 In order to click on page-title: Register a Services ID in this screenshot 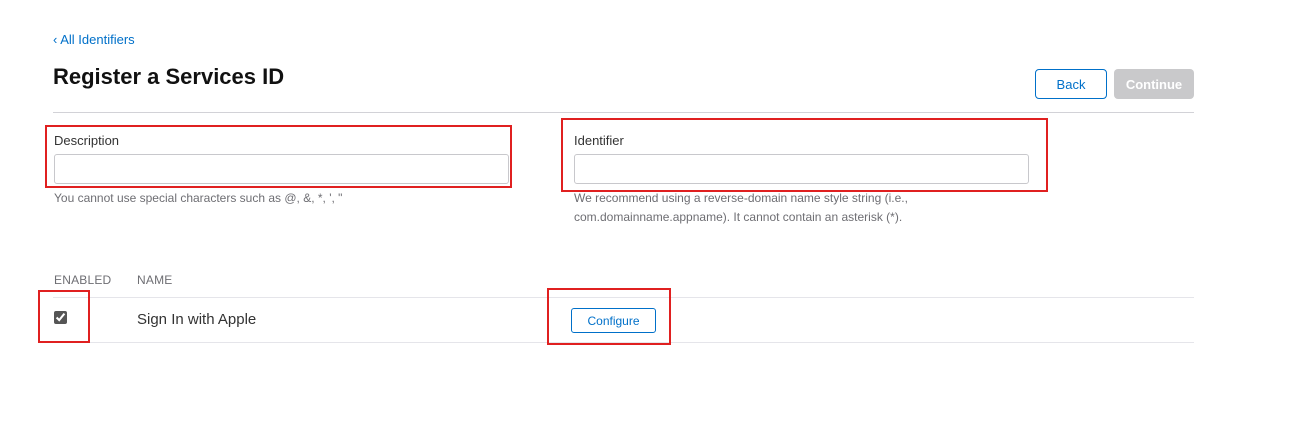, I will do `click(169, 76)`.